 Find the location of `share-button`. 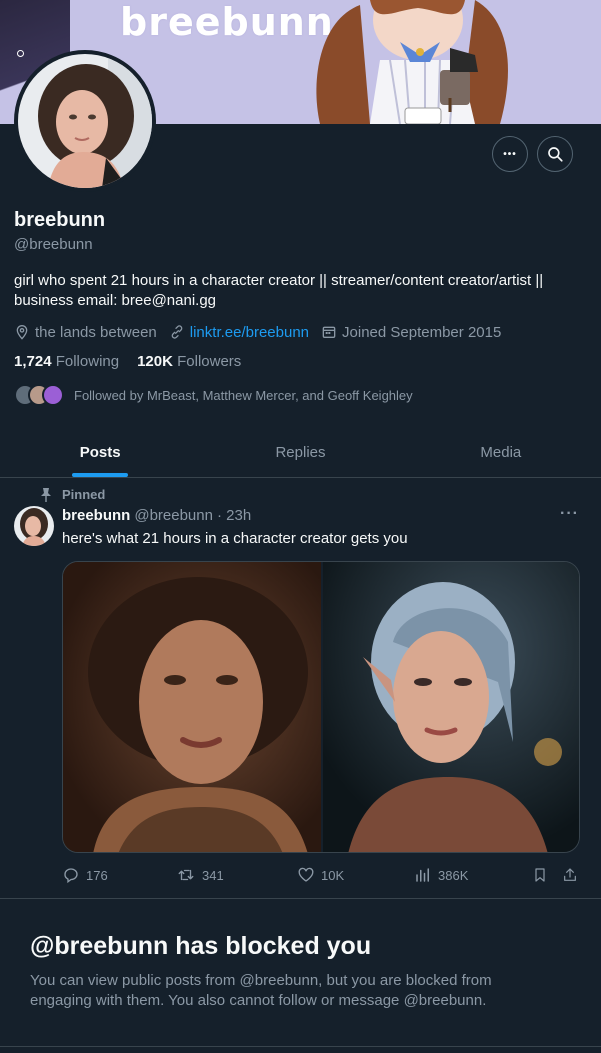

share-button is located at coordinates (573, 875).